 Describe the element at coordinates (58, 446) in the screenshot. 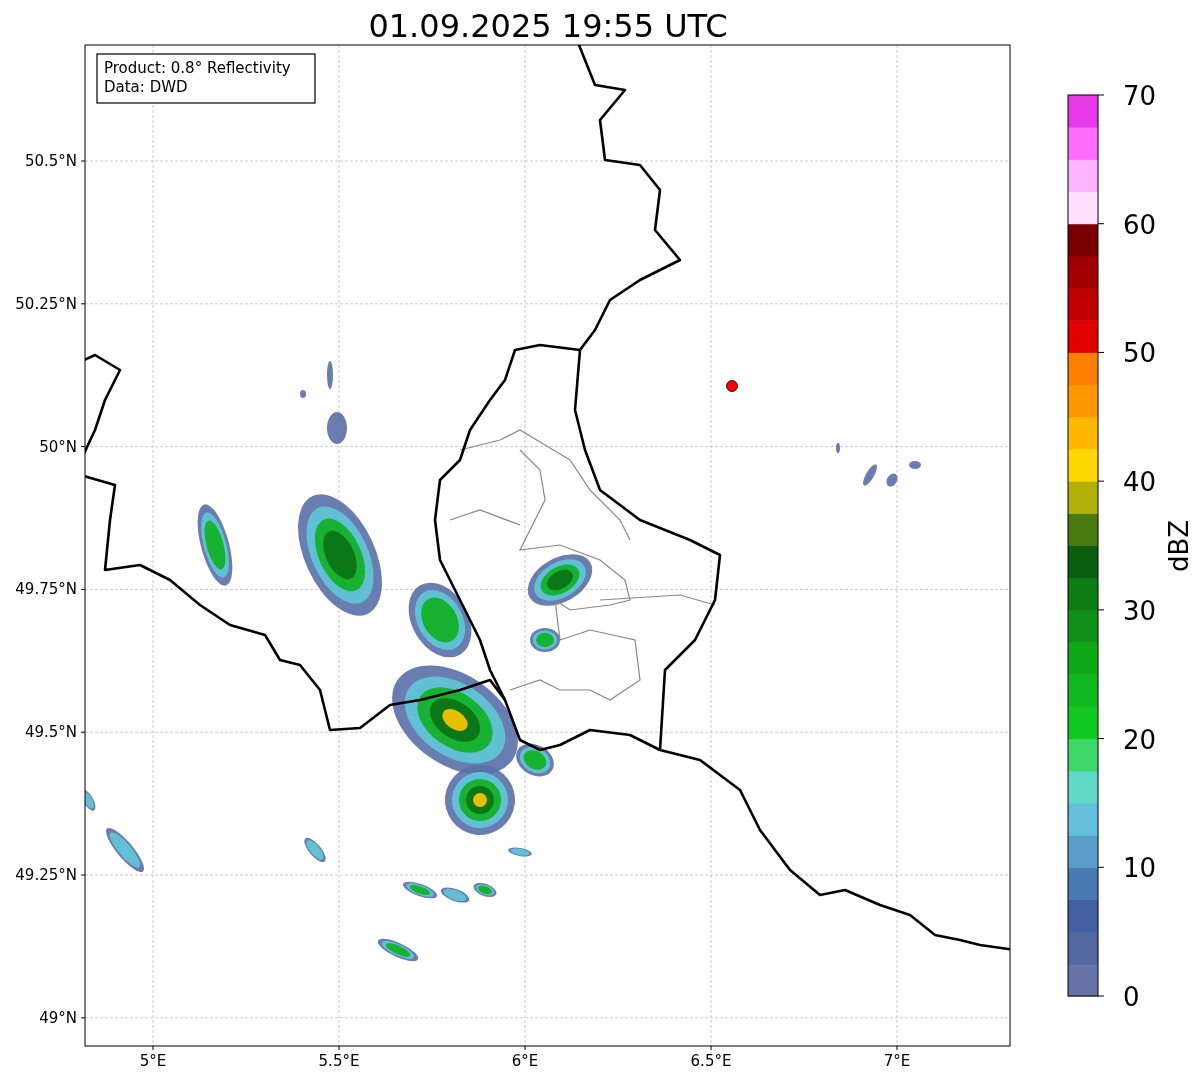

I see `latitude-label: 50°N` at that location.